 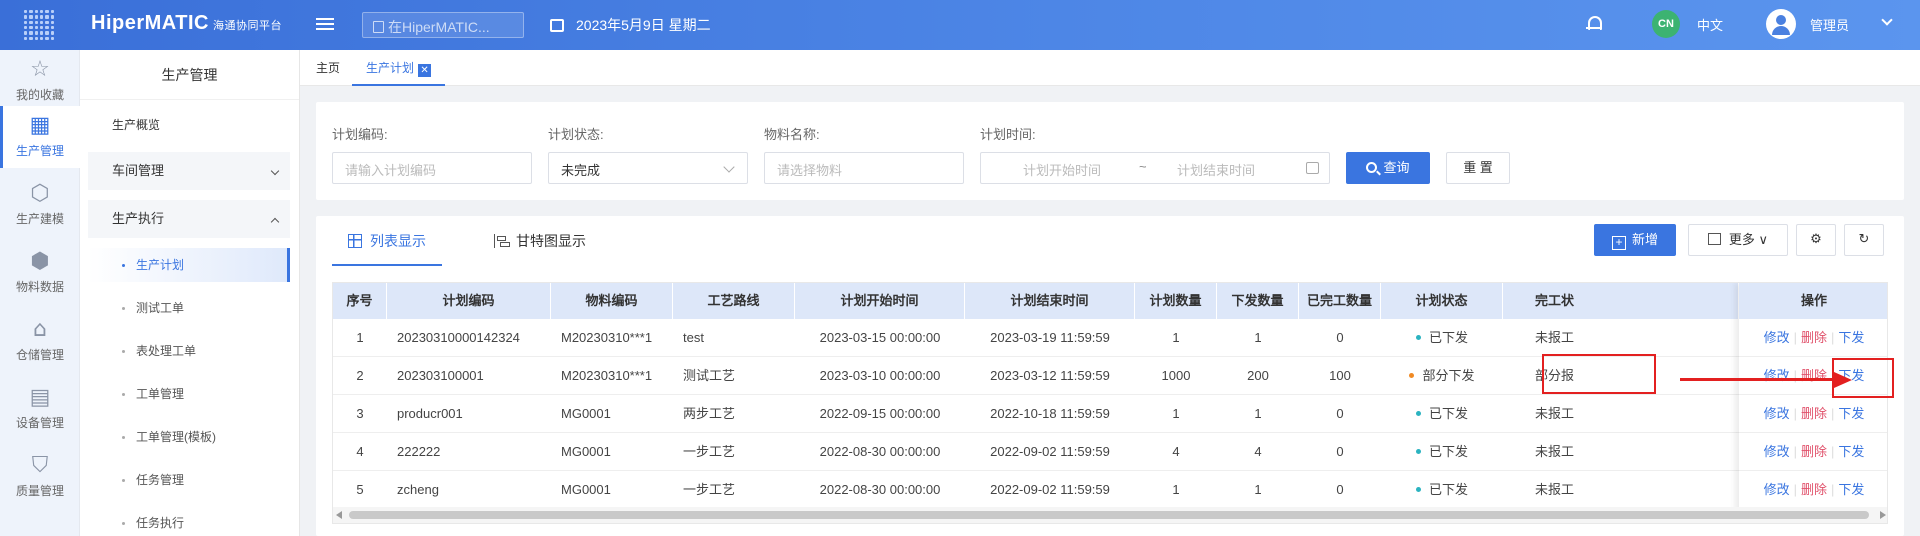 I want to click on shield-check-icon: ⛉, so click(x=40, y=465).